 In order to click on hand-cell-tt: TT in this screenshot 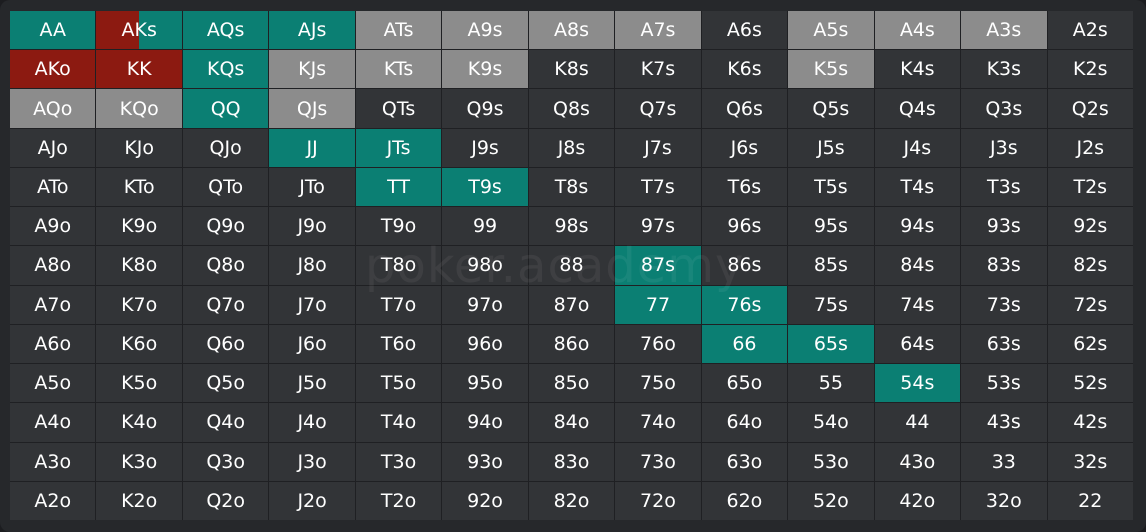, I will do `click(398, 187)`.